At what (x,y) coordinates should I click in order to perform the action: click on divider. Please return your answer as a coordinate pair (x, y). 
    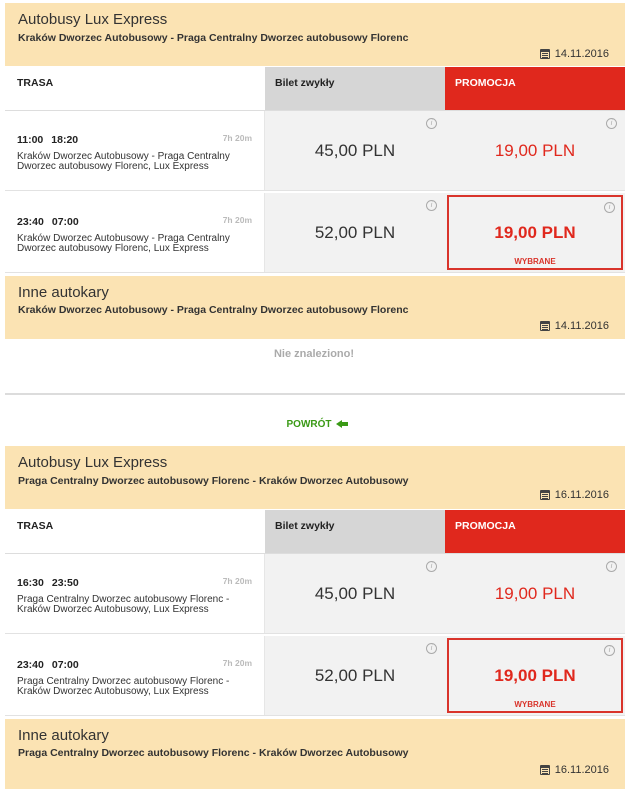
    Looking at the image, I should click on (315, 394).